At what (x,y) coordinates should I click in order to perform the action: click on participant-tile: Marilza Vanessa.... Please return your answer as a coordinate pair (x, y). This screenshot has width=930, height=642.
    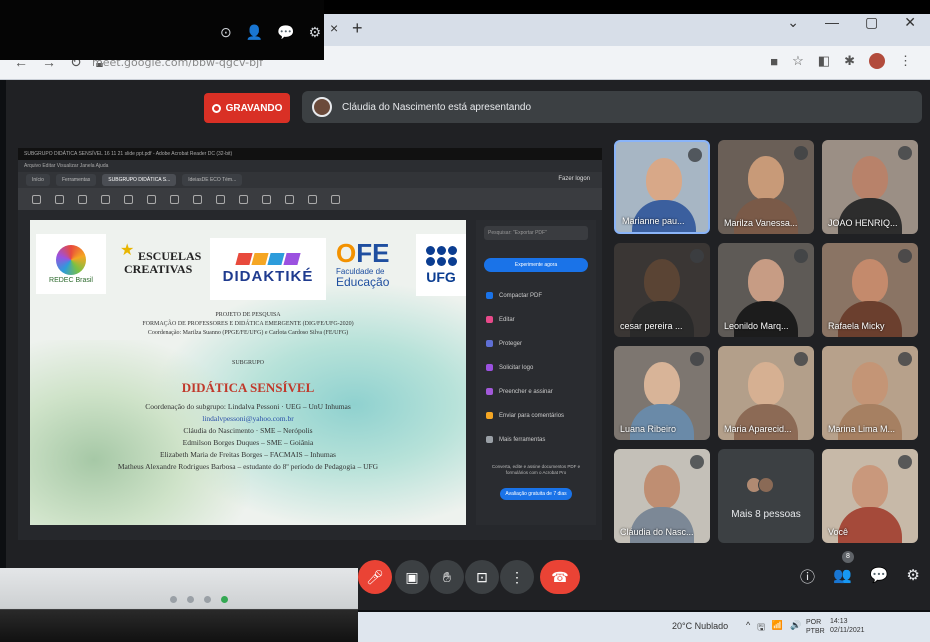
    Looking at the image, I should click on (766, 187).